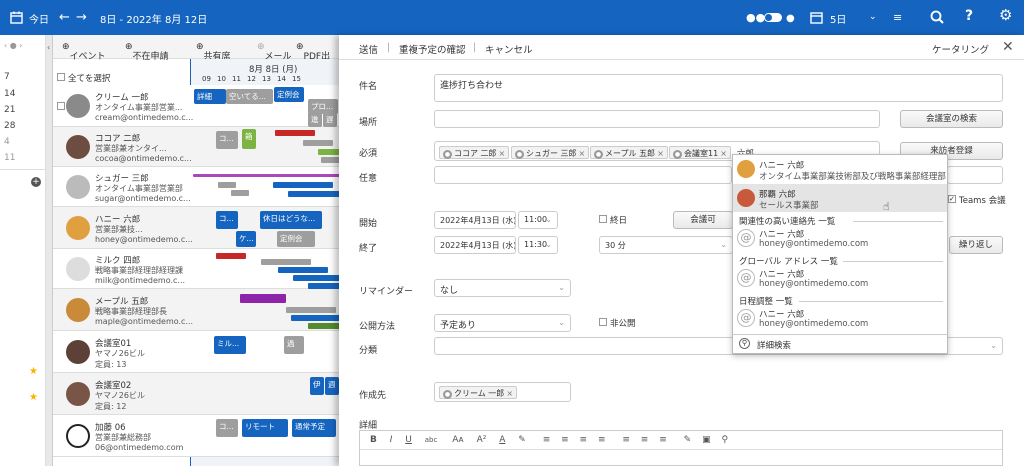 The height and width of the screenshot is (466, 1024). Describe the element at coordinates (718, 88) in the screenshot. I see `subject-input: 進捗打ち合わせ` at that location.